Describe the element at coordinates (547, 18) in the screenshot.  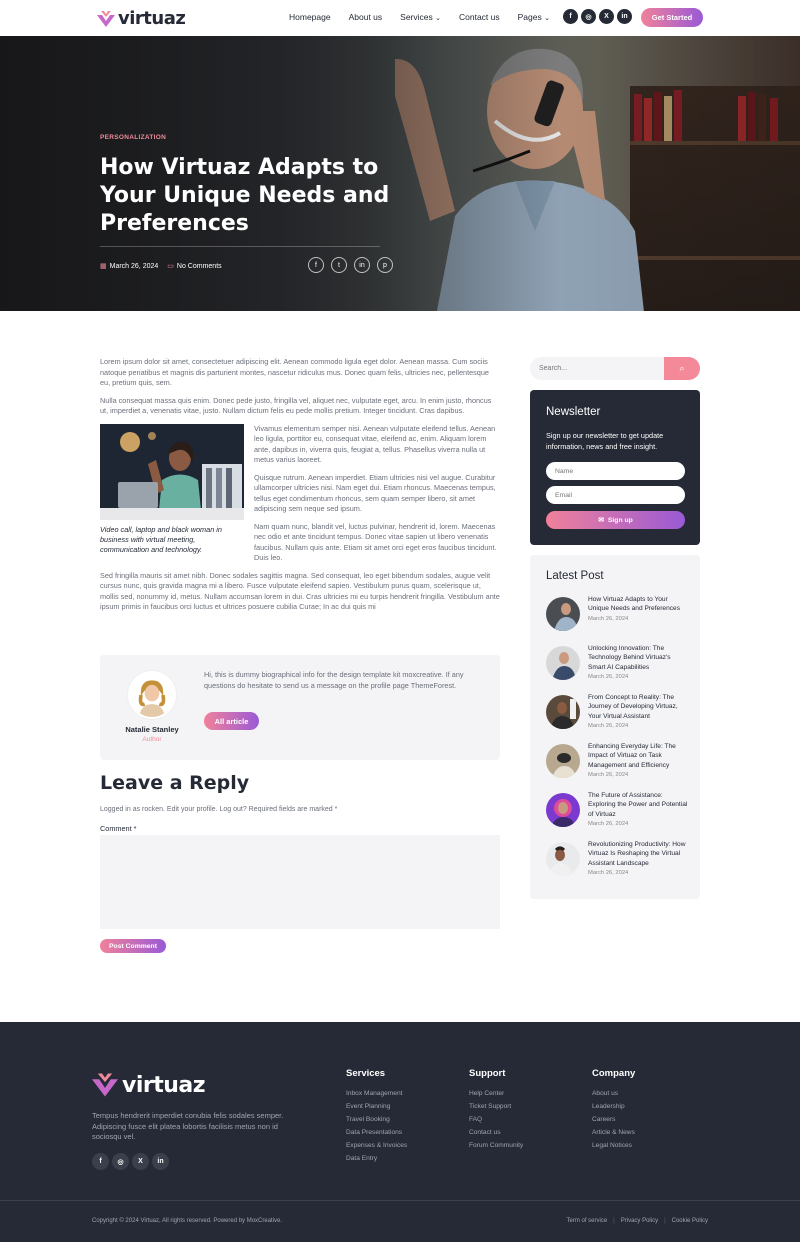
I see `chevron-down-icon: ⌄` at that location.